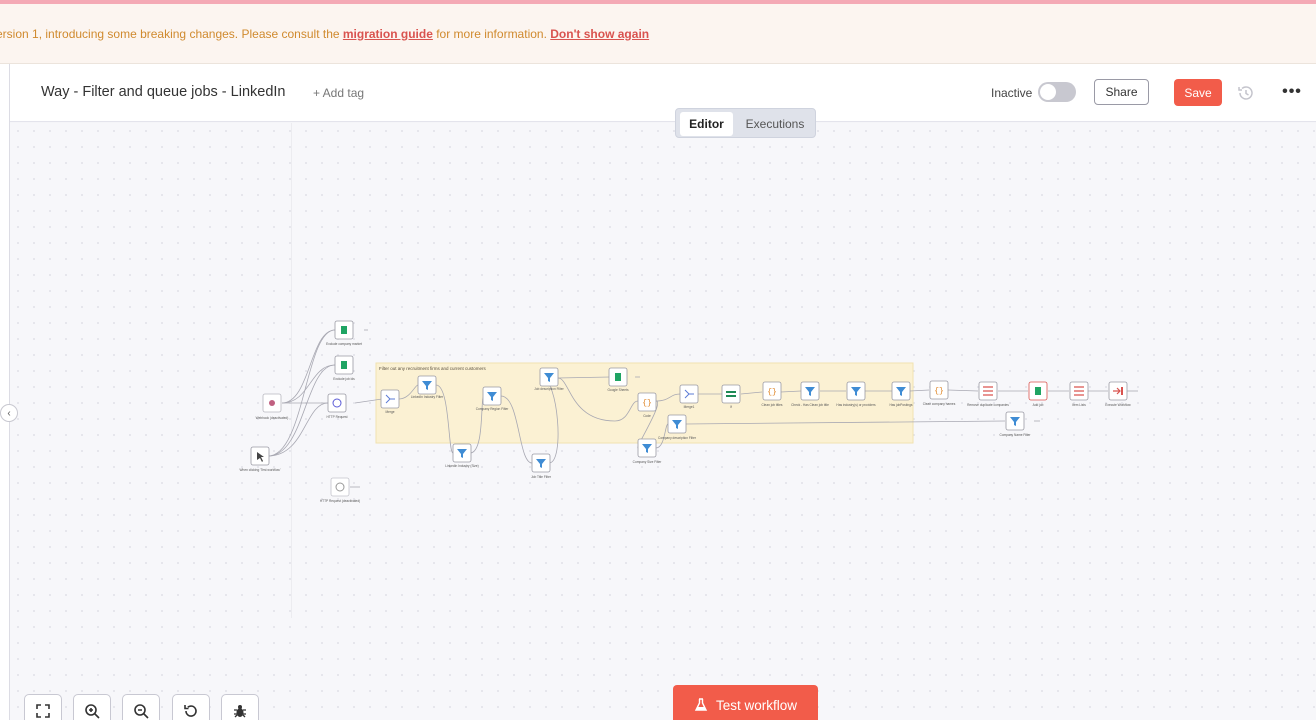  Describe the element at coordinates (190, 711) in the screenshot. I see `reset-zoom-icon` at that location.